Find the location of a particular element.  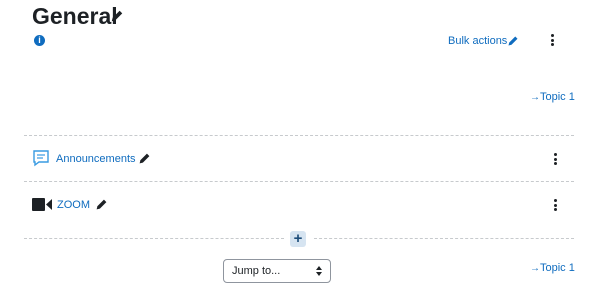

edit-announcements-pencil-icon is located at coordinates (144, 158).